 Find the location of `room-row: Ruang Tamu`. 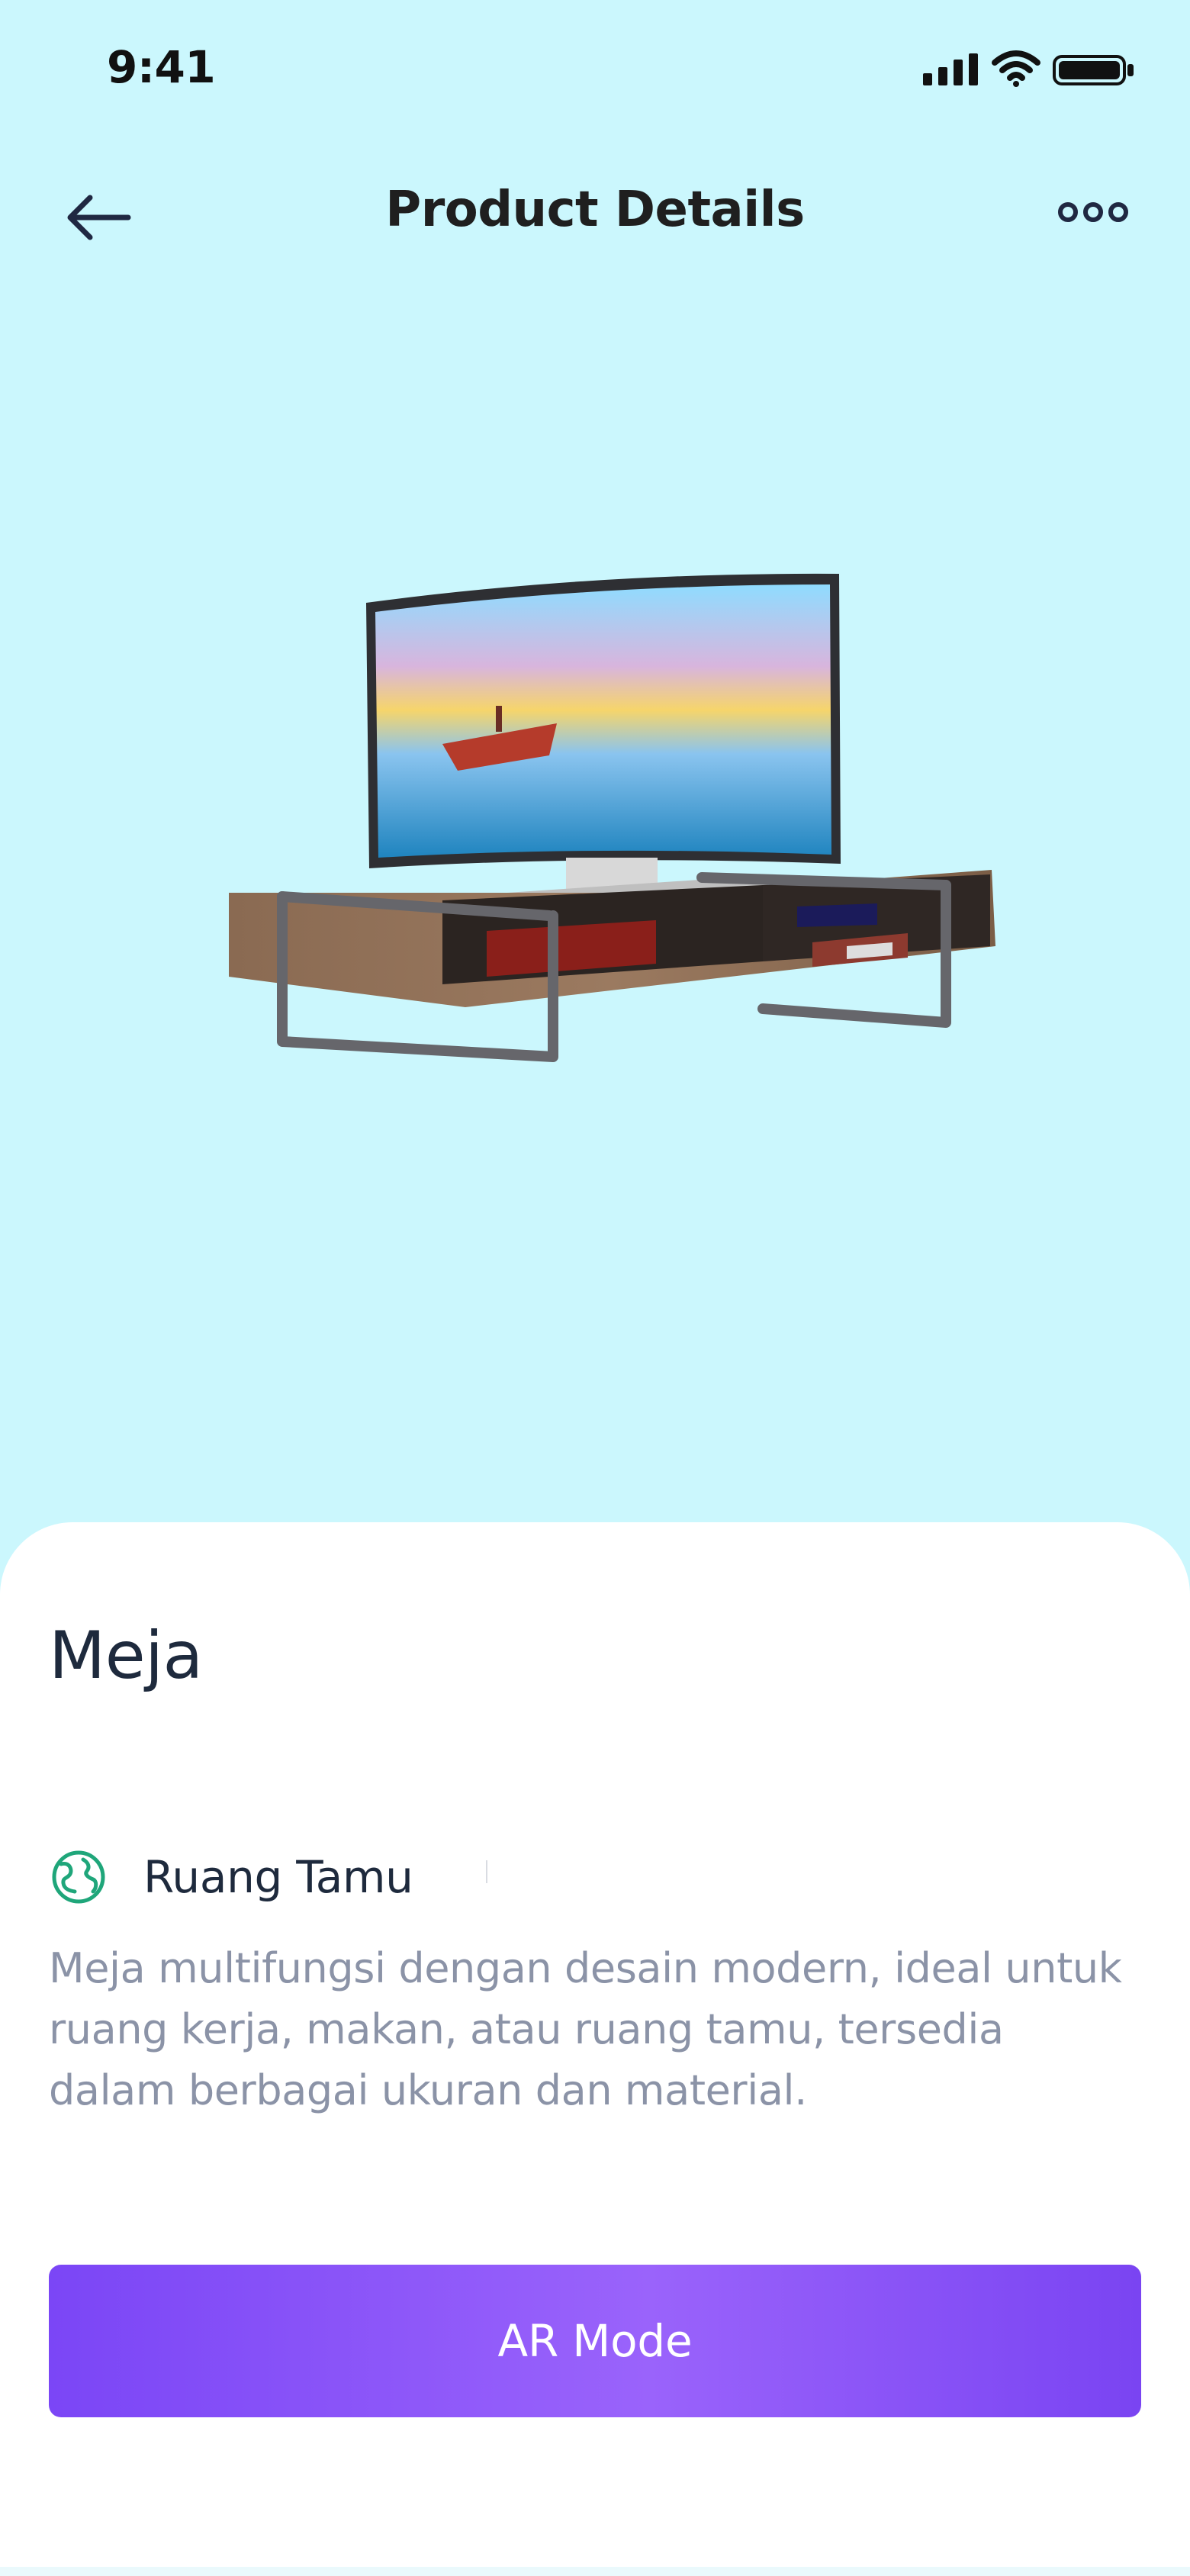

room-row: Ruang Tamu is located at coordinates (285, 1877).